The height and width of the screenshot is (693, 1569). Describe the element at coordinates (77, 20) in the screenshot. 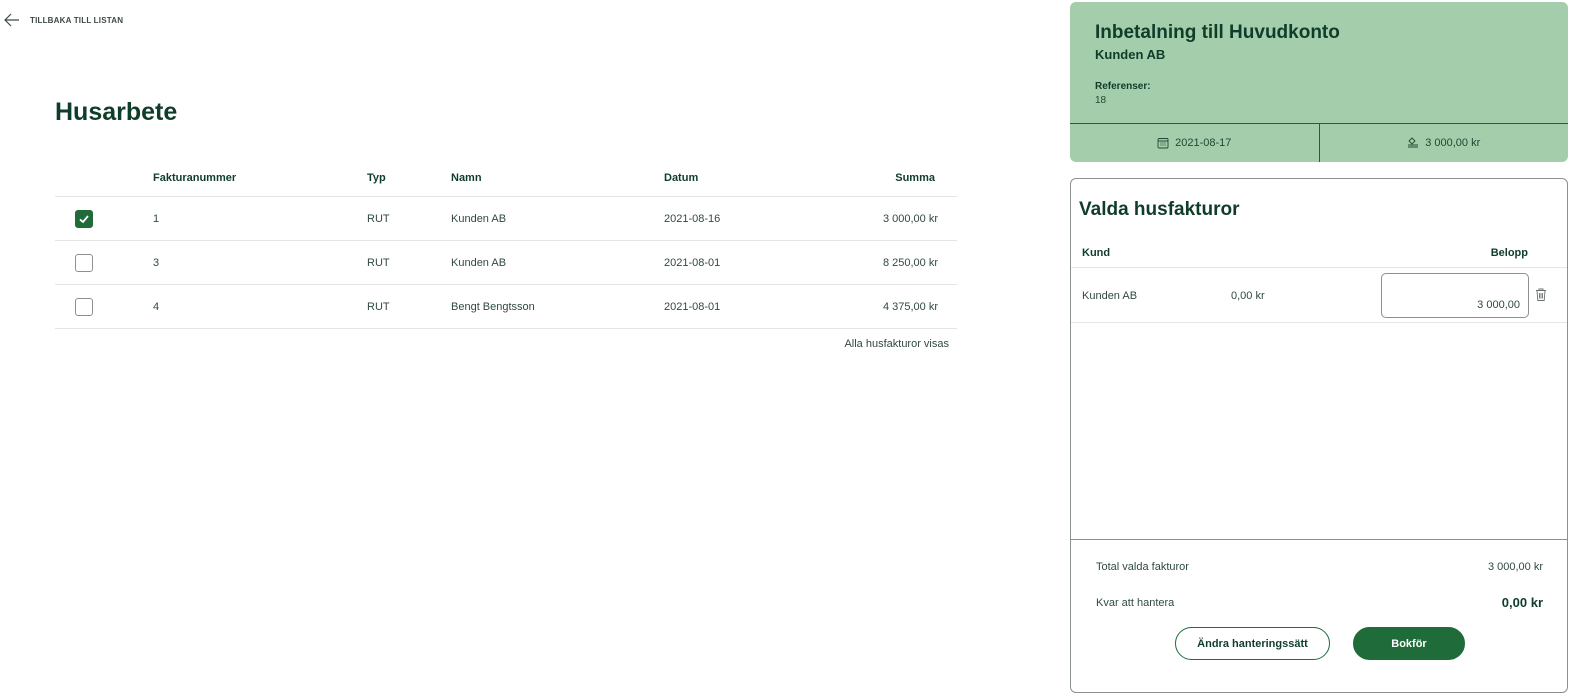

I see `back-label: TILLBAKA TILL LISTAN` at that location.